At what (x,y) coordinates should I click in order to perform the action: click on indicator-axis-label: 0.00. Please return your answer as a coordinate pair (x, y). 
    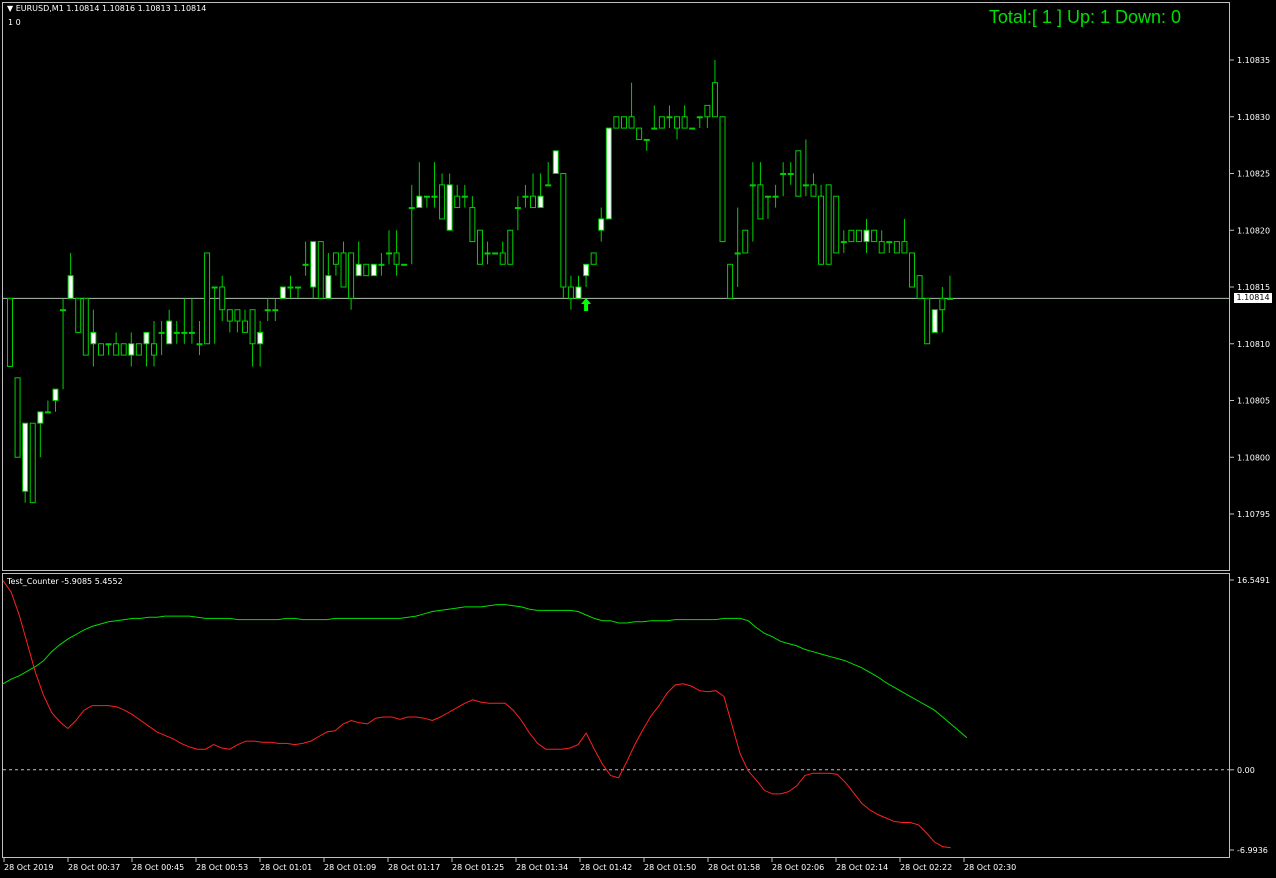
    Looking at the image, I should click on (1246, 770).